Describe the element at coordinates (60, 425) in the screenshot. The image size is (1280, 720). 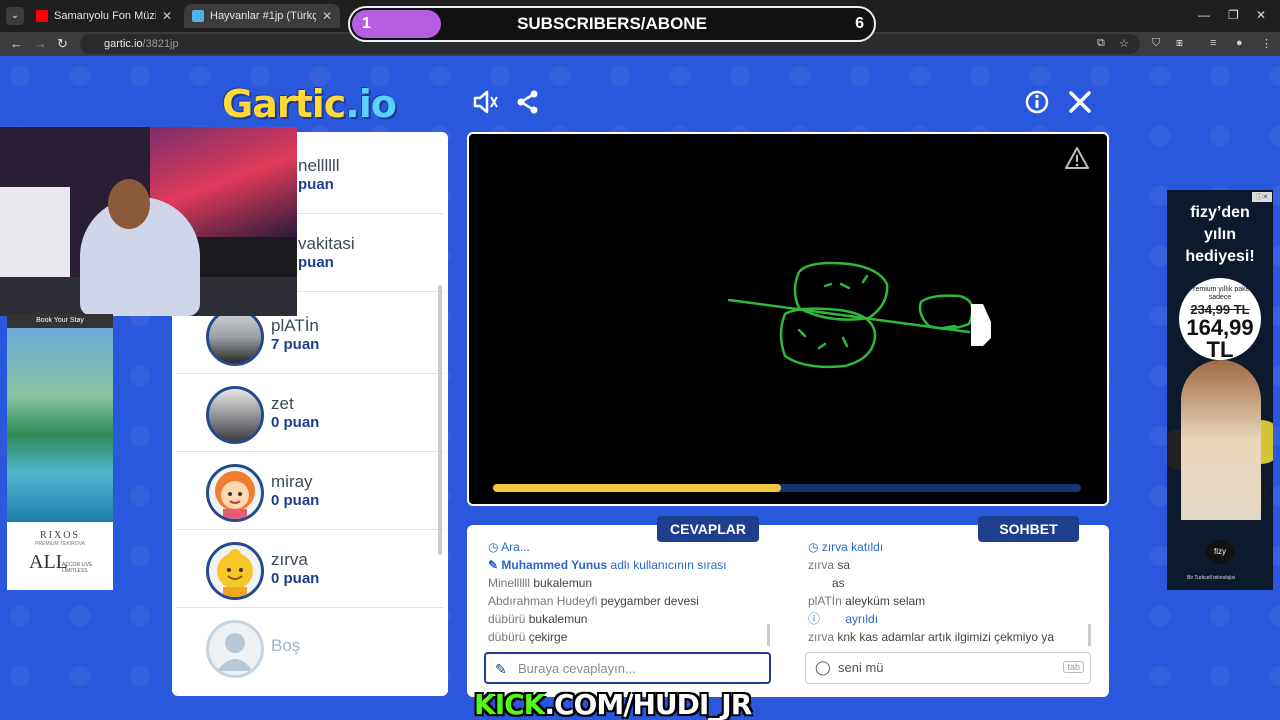
I see `ad-left-photo` at that location.